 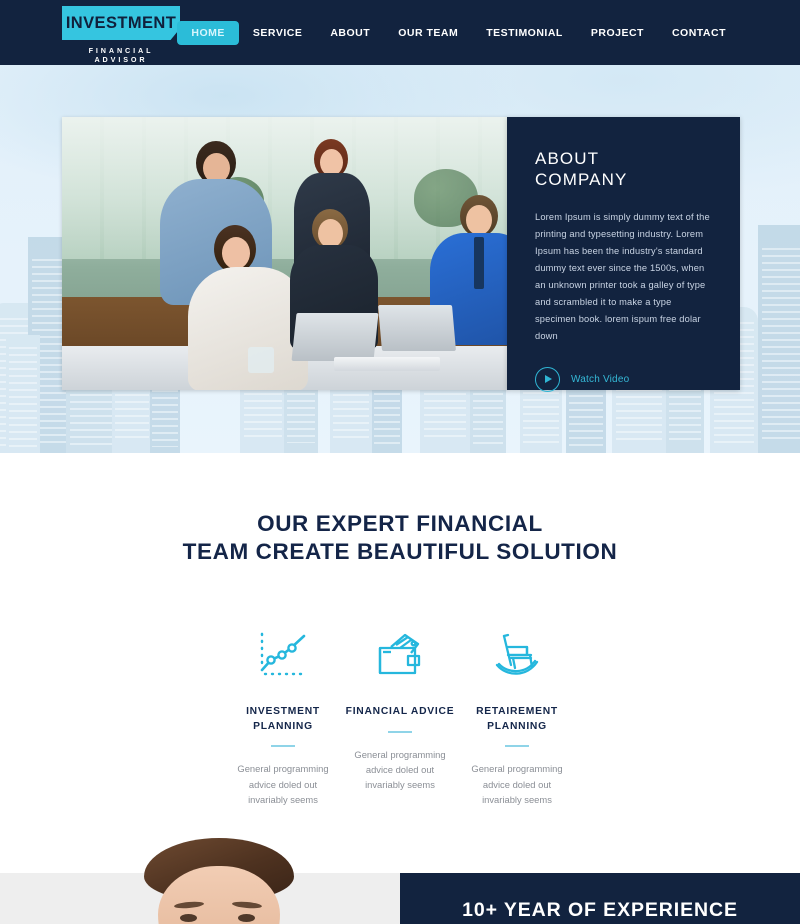 What do you see at coordinates (581, 169) in the screenshot?
I see `about-company-title: ABOUT COMPANY` at bounding box center [581, 169].